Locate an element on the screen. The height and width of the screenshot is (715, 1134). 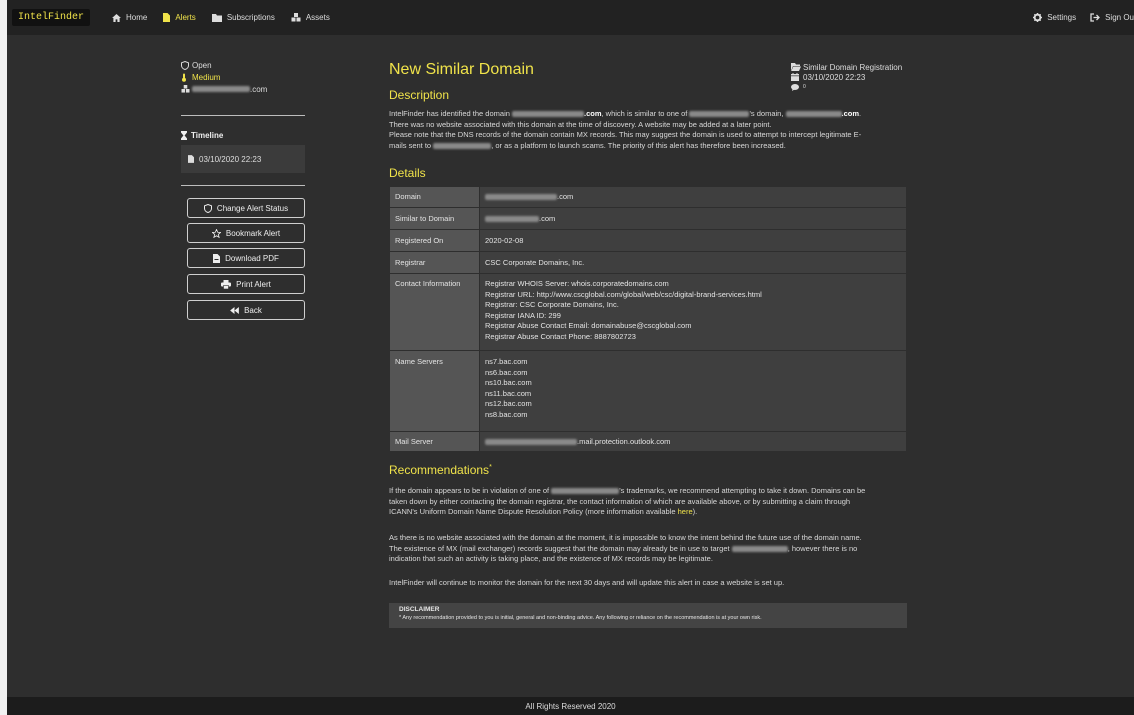
nav-alerts: Alerts is located at coordinates (179, 17).